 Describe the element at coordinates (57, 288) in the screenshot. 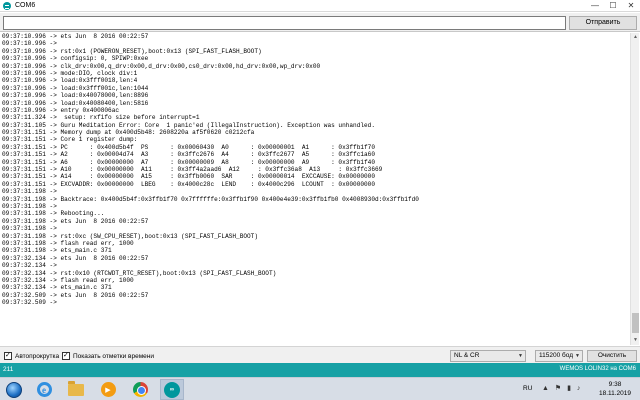

I see `serial-output-line: 09:37:32.134 -> ets_main.c 371` at that location.